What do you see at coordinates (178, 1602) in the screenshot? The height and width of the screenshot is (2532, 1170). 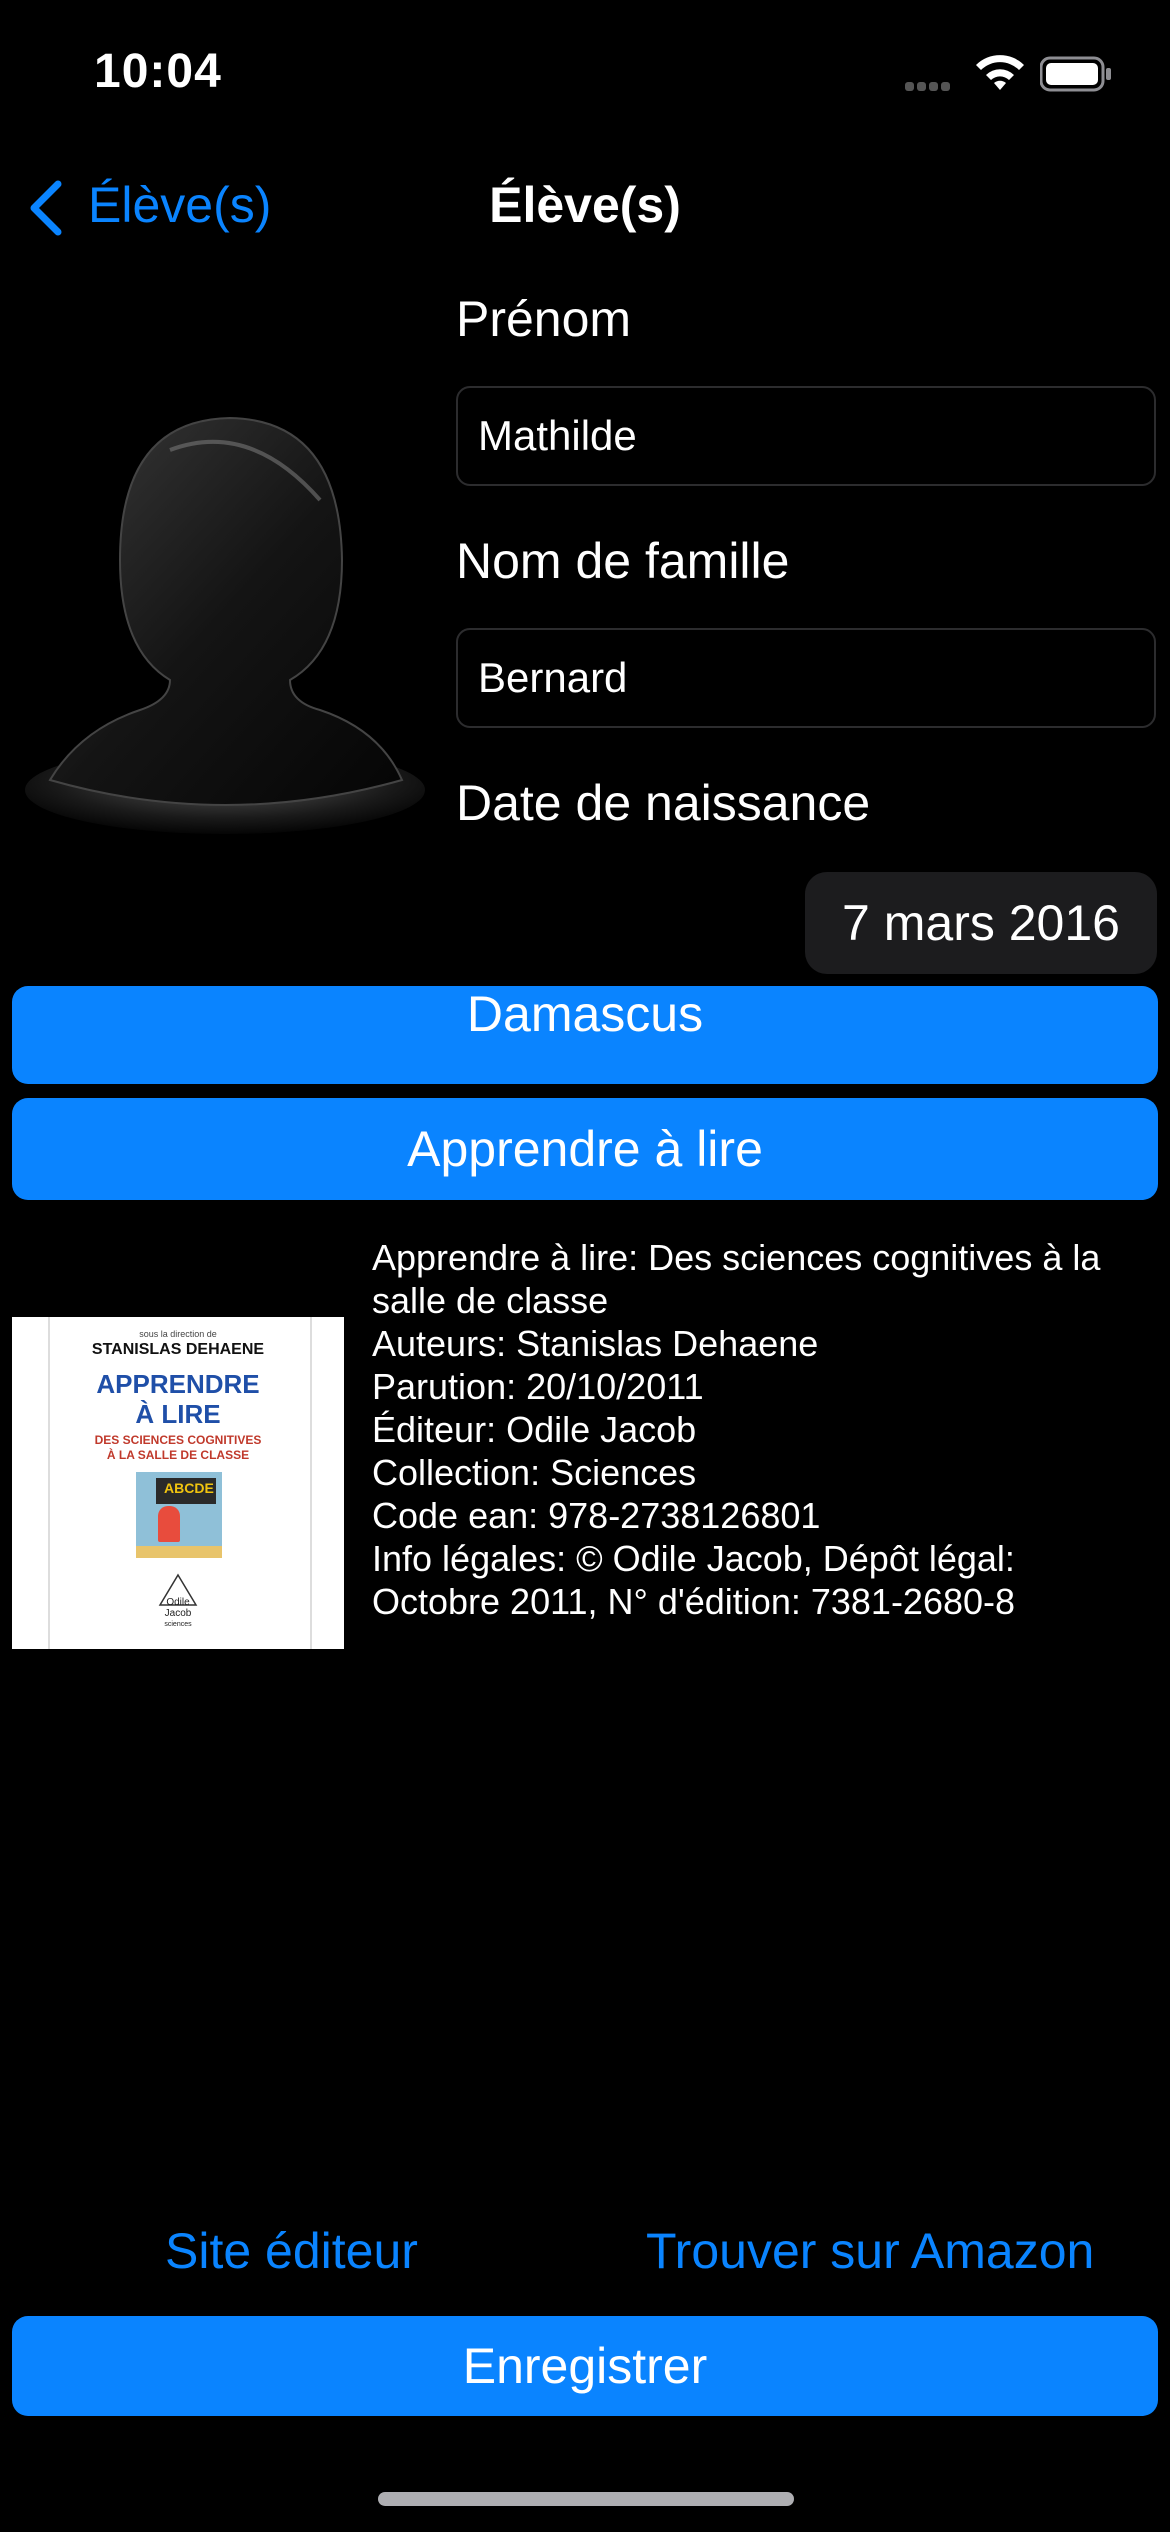 I see `cover-publisher-line1: Odile` at bounding box center [178, 1602].